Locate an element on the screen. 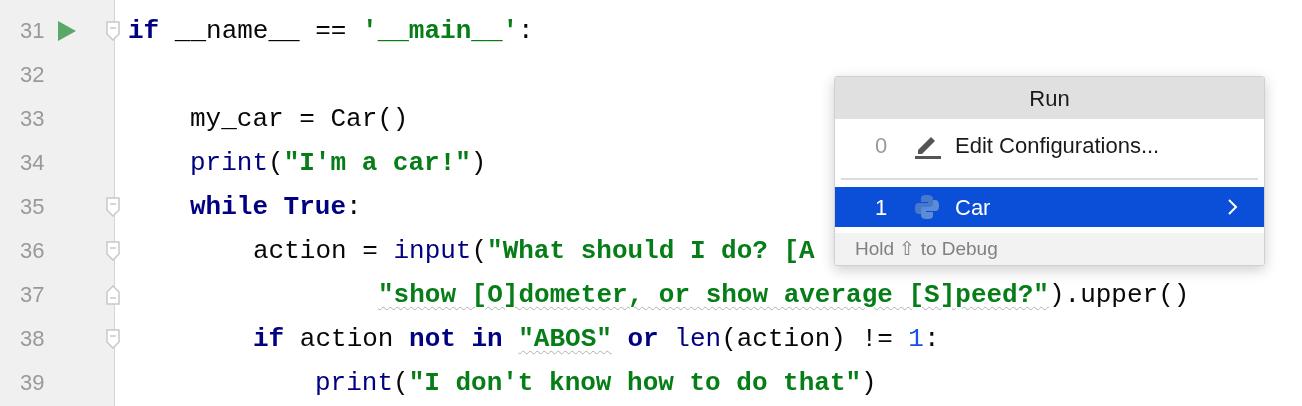 This screenshot has width=1302, height=406. code-line: while True: is located at coordinates (276, 207).